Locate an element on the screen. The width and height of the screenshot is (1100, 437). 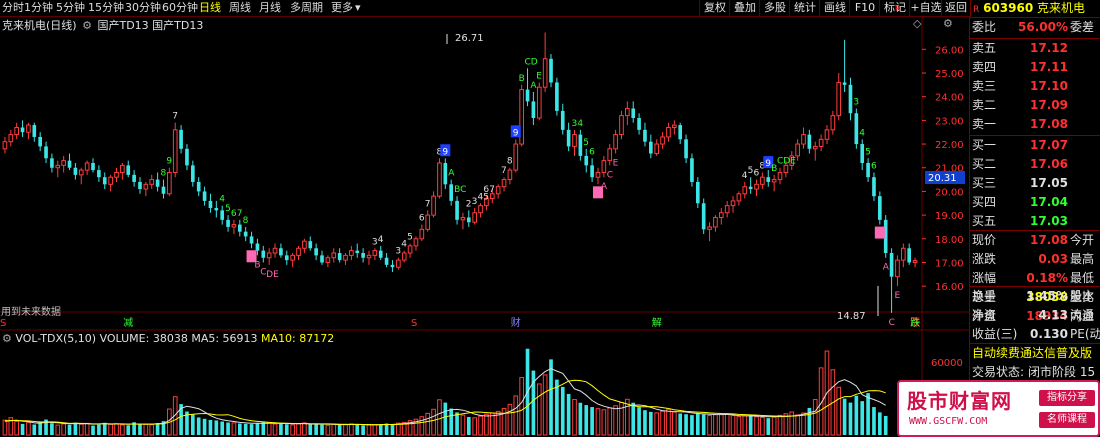
buy-level-row: 买四 17.04 is located at coordinates (1035, 202).